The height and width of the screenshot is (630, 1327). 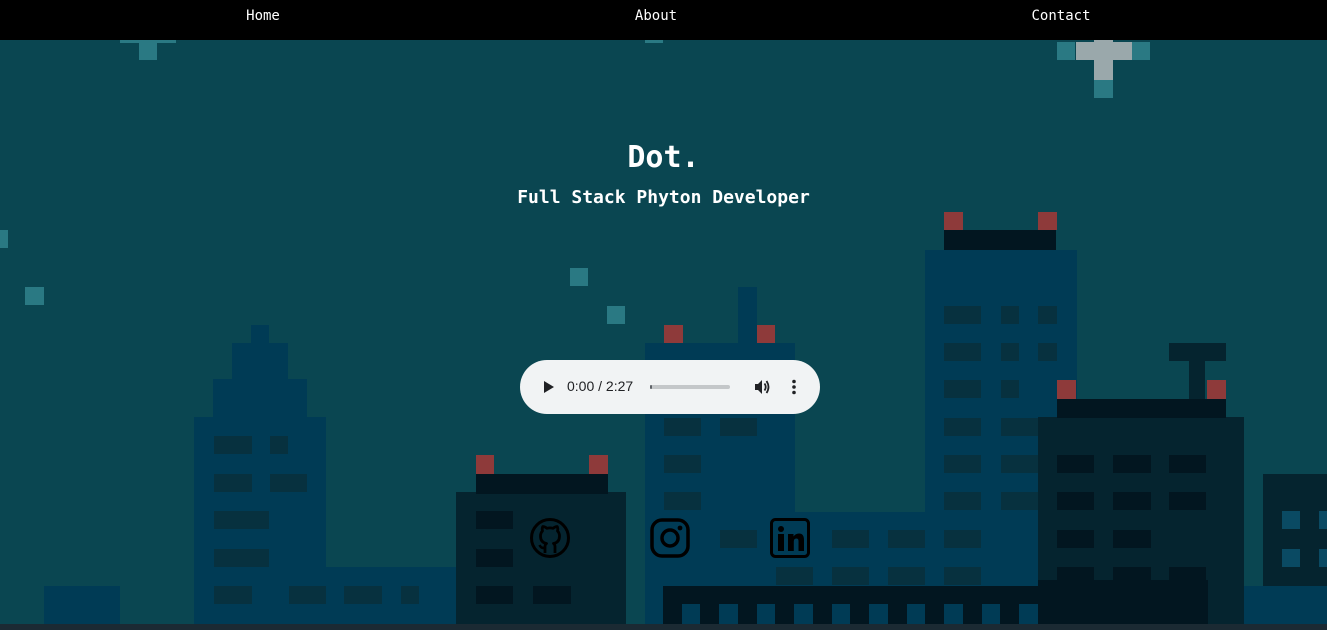 What do you see at coordinates (1060, 16) in the screenshot?
I see `nav-contact-link: Contact` at bounding box center [1060, 16].